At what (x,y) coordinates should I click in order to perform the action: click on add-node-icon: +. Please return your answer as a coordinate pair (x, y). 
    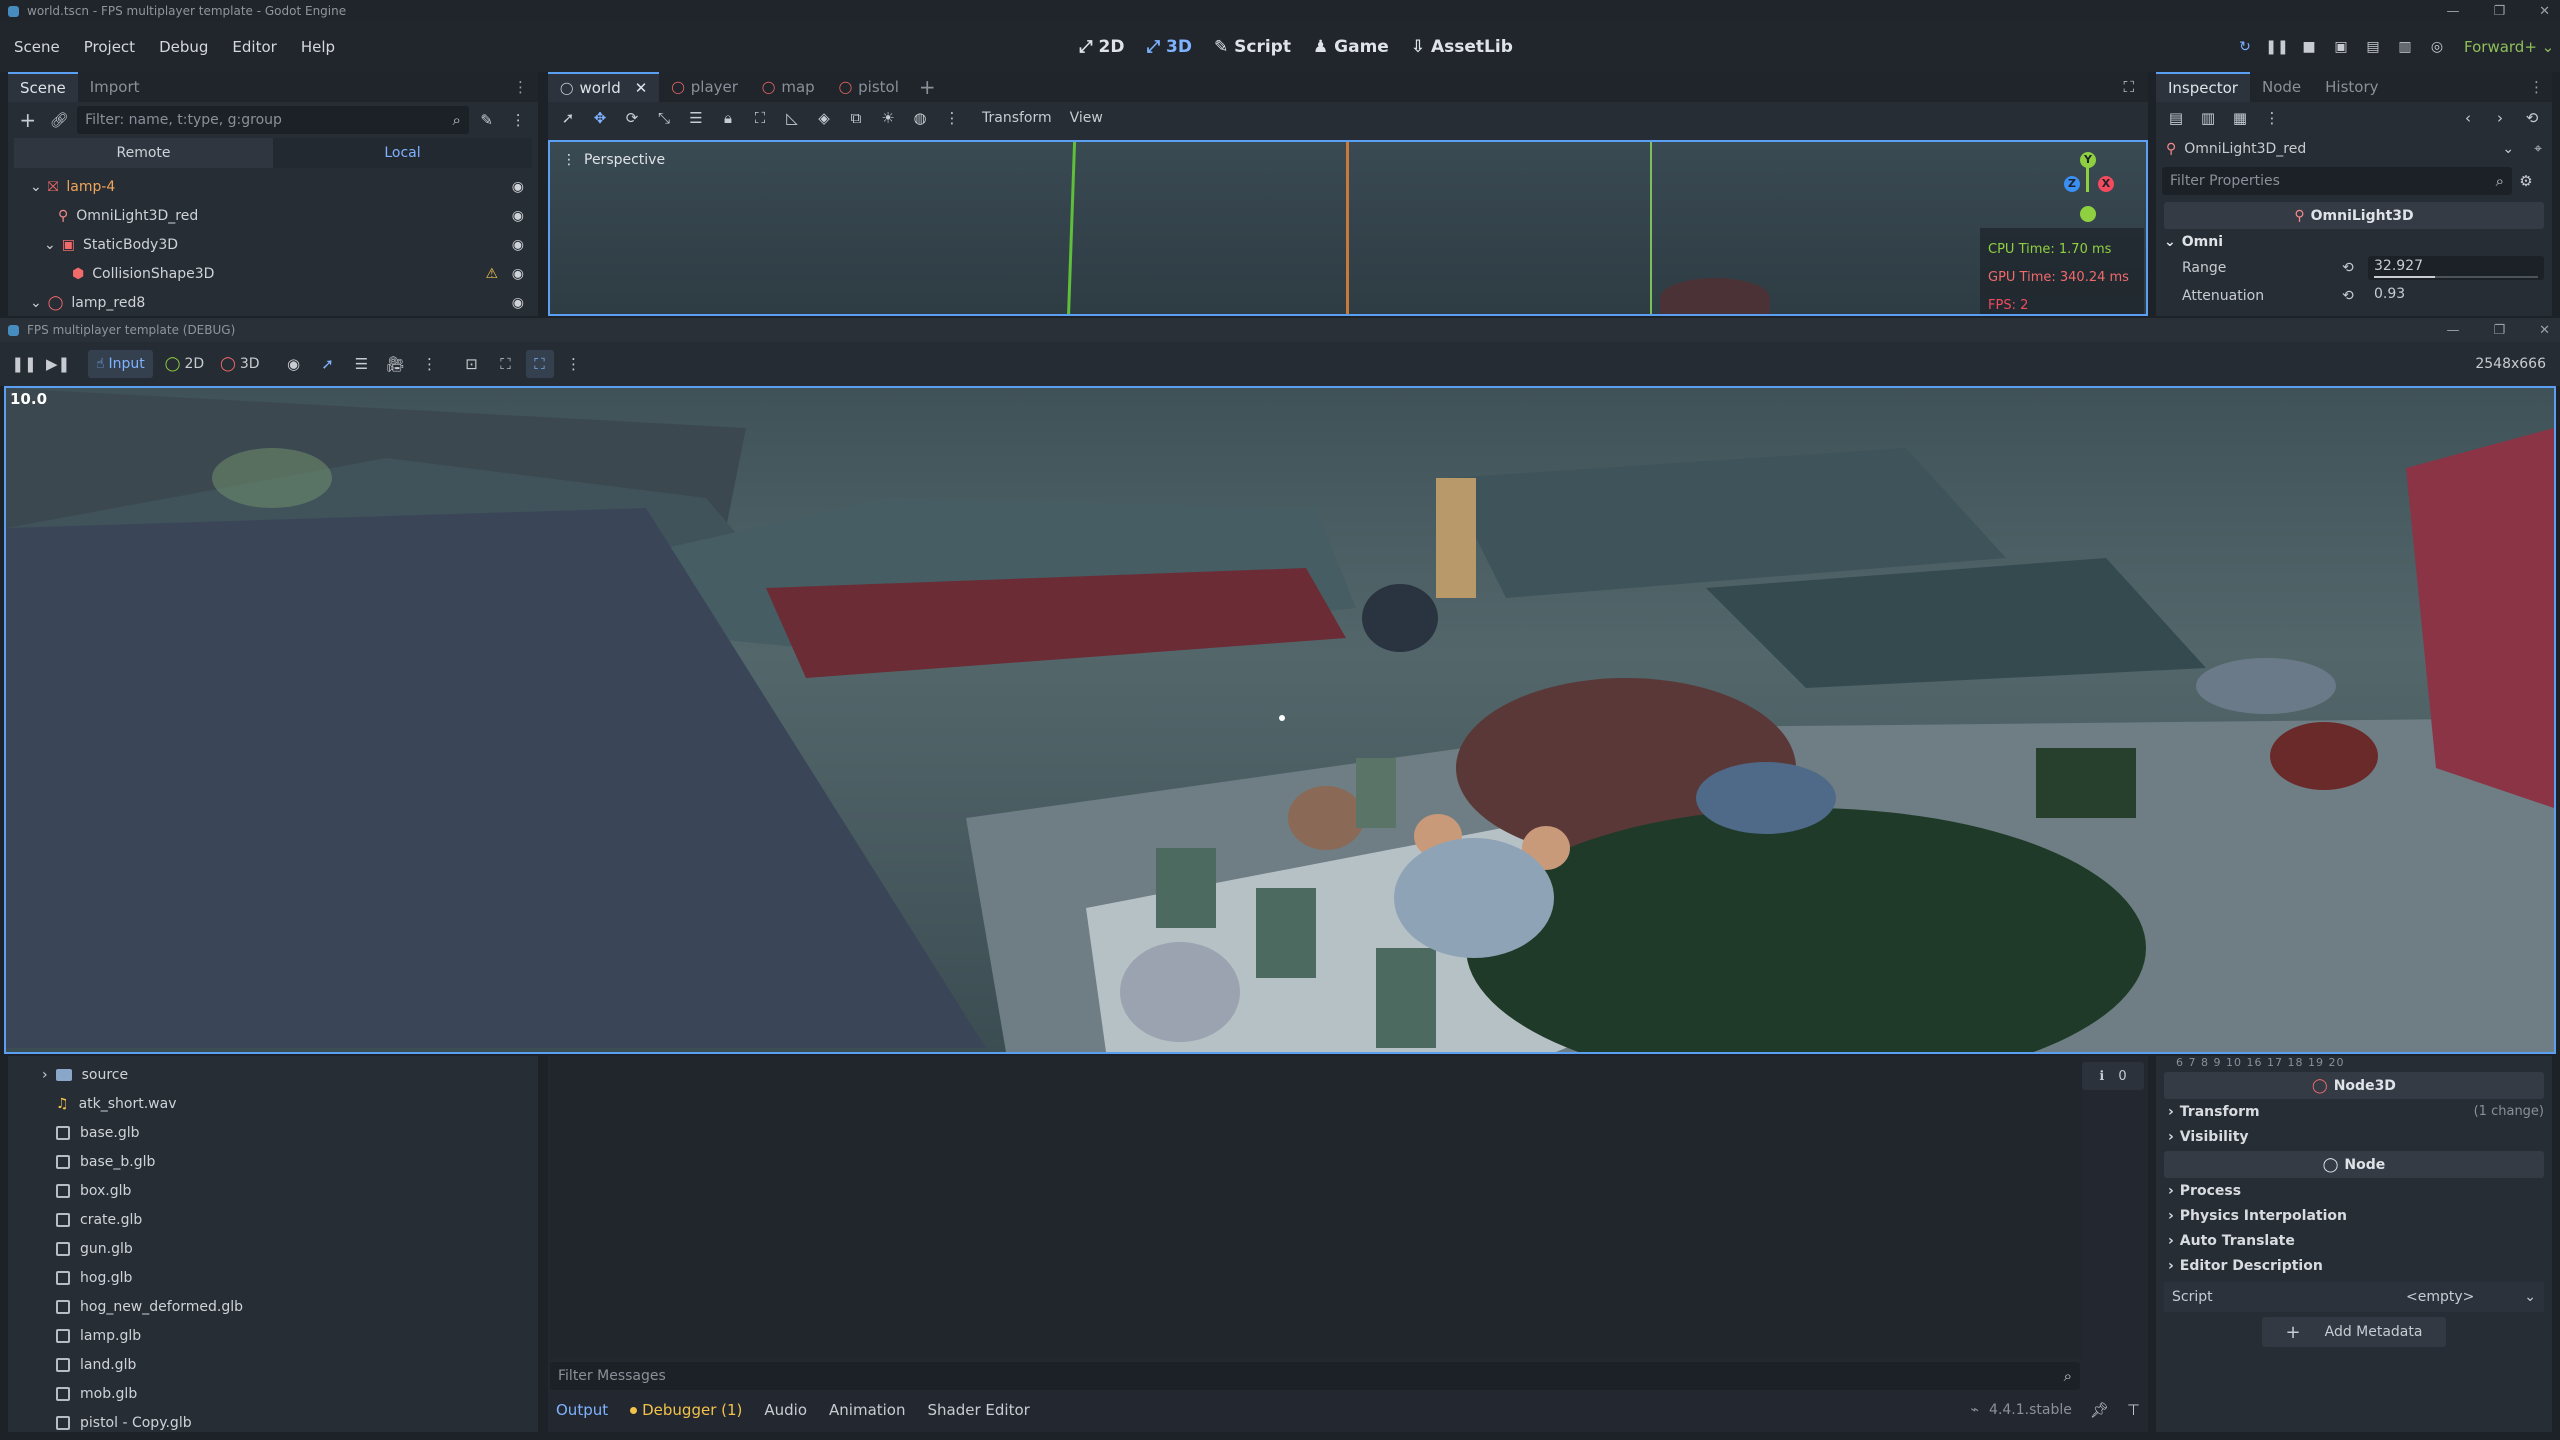
    Looking at the image, I should click on (28, 120).